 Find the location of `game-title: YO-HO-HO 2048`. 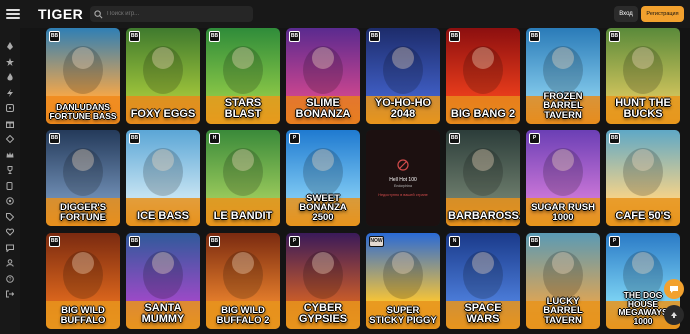

game-title: YO-HO-HO 2048 is located at coordinates (403, 108).